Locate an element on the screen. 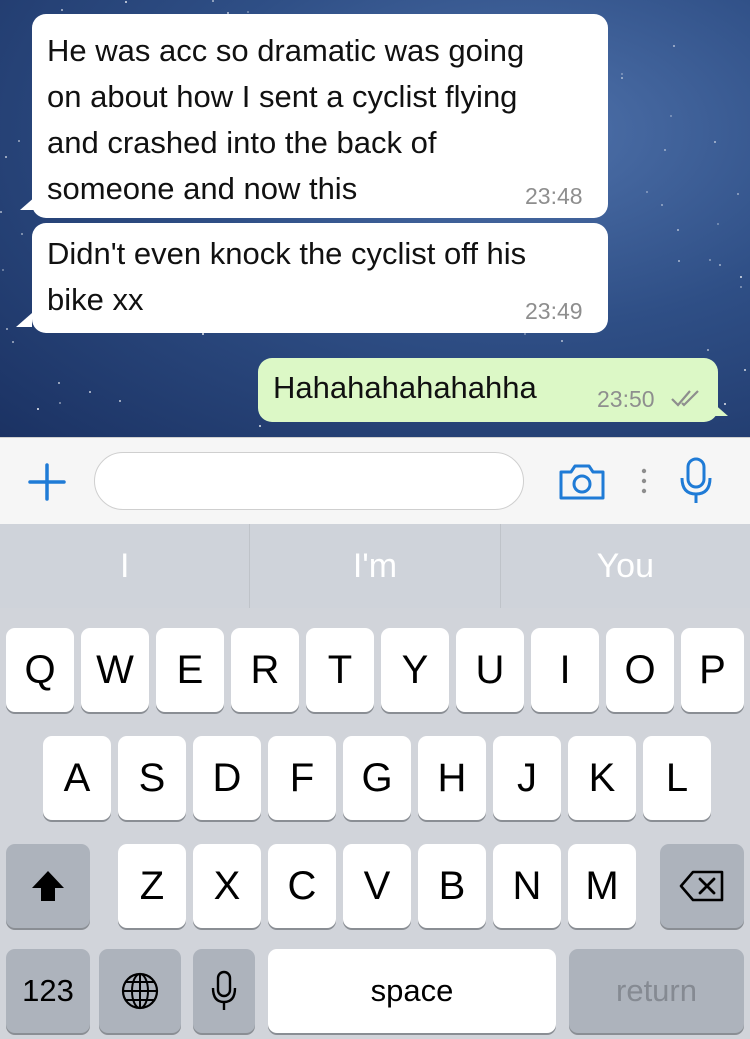 This screenshot has width=750, height=1039. shift-key is located at coordinates (48, 886).